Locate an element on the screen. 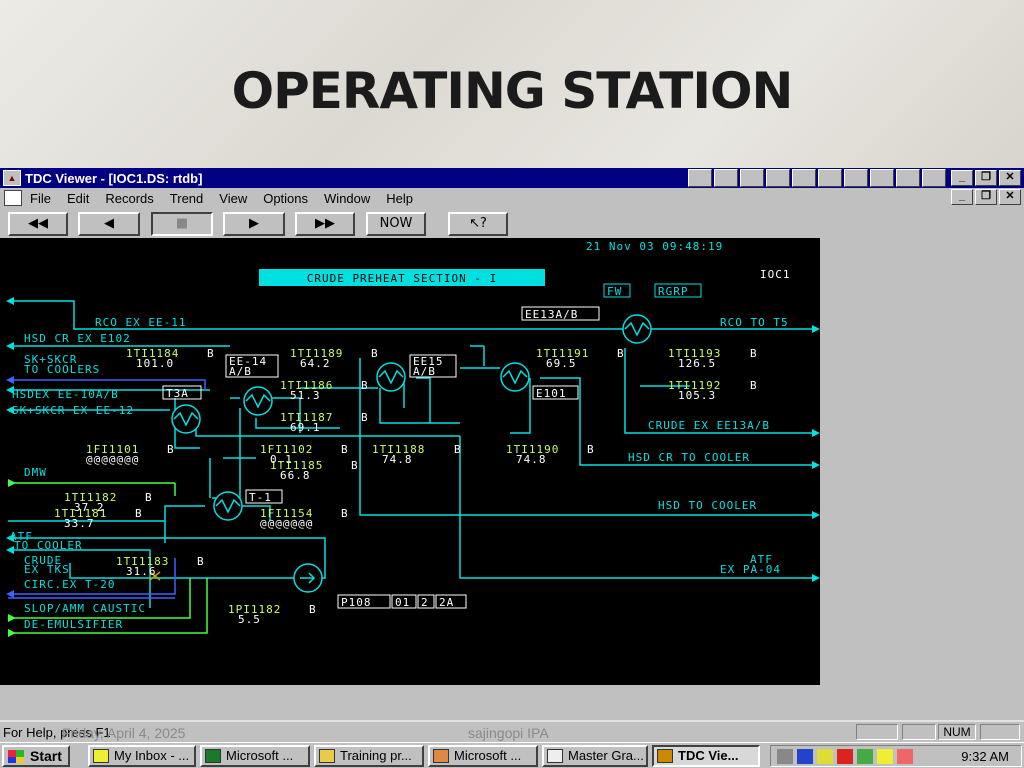 The height and width of the screenshot is (768, 1024). menu-trend: Trend is located at coordinates (186, 198).